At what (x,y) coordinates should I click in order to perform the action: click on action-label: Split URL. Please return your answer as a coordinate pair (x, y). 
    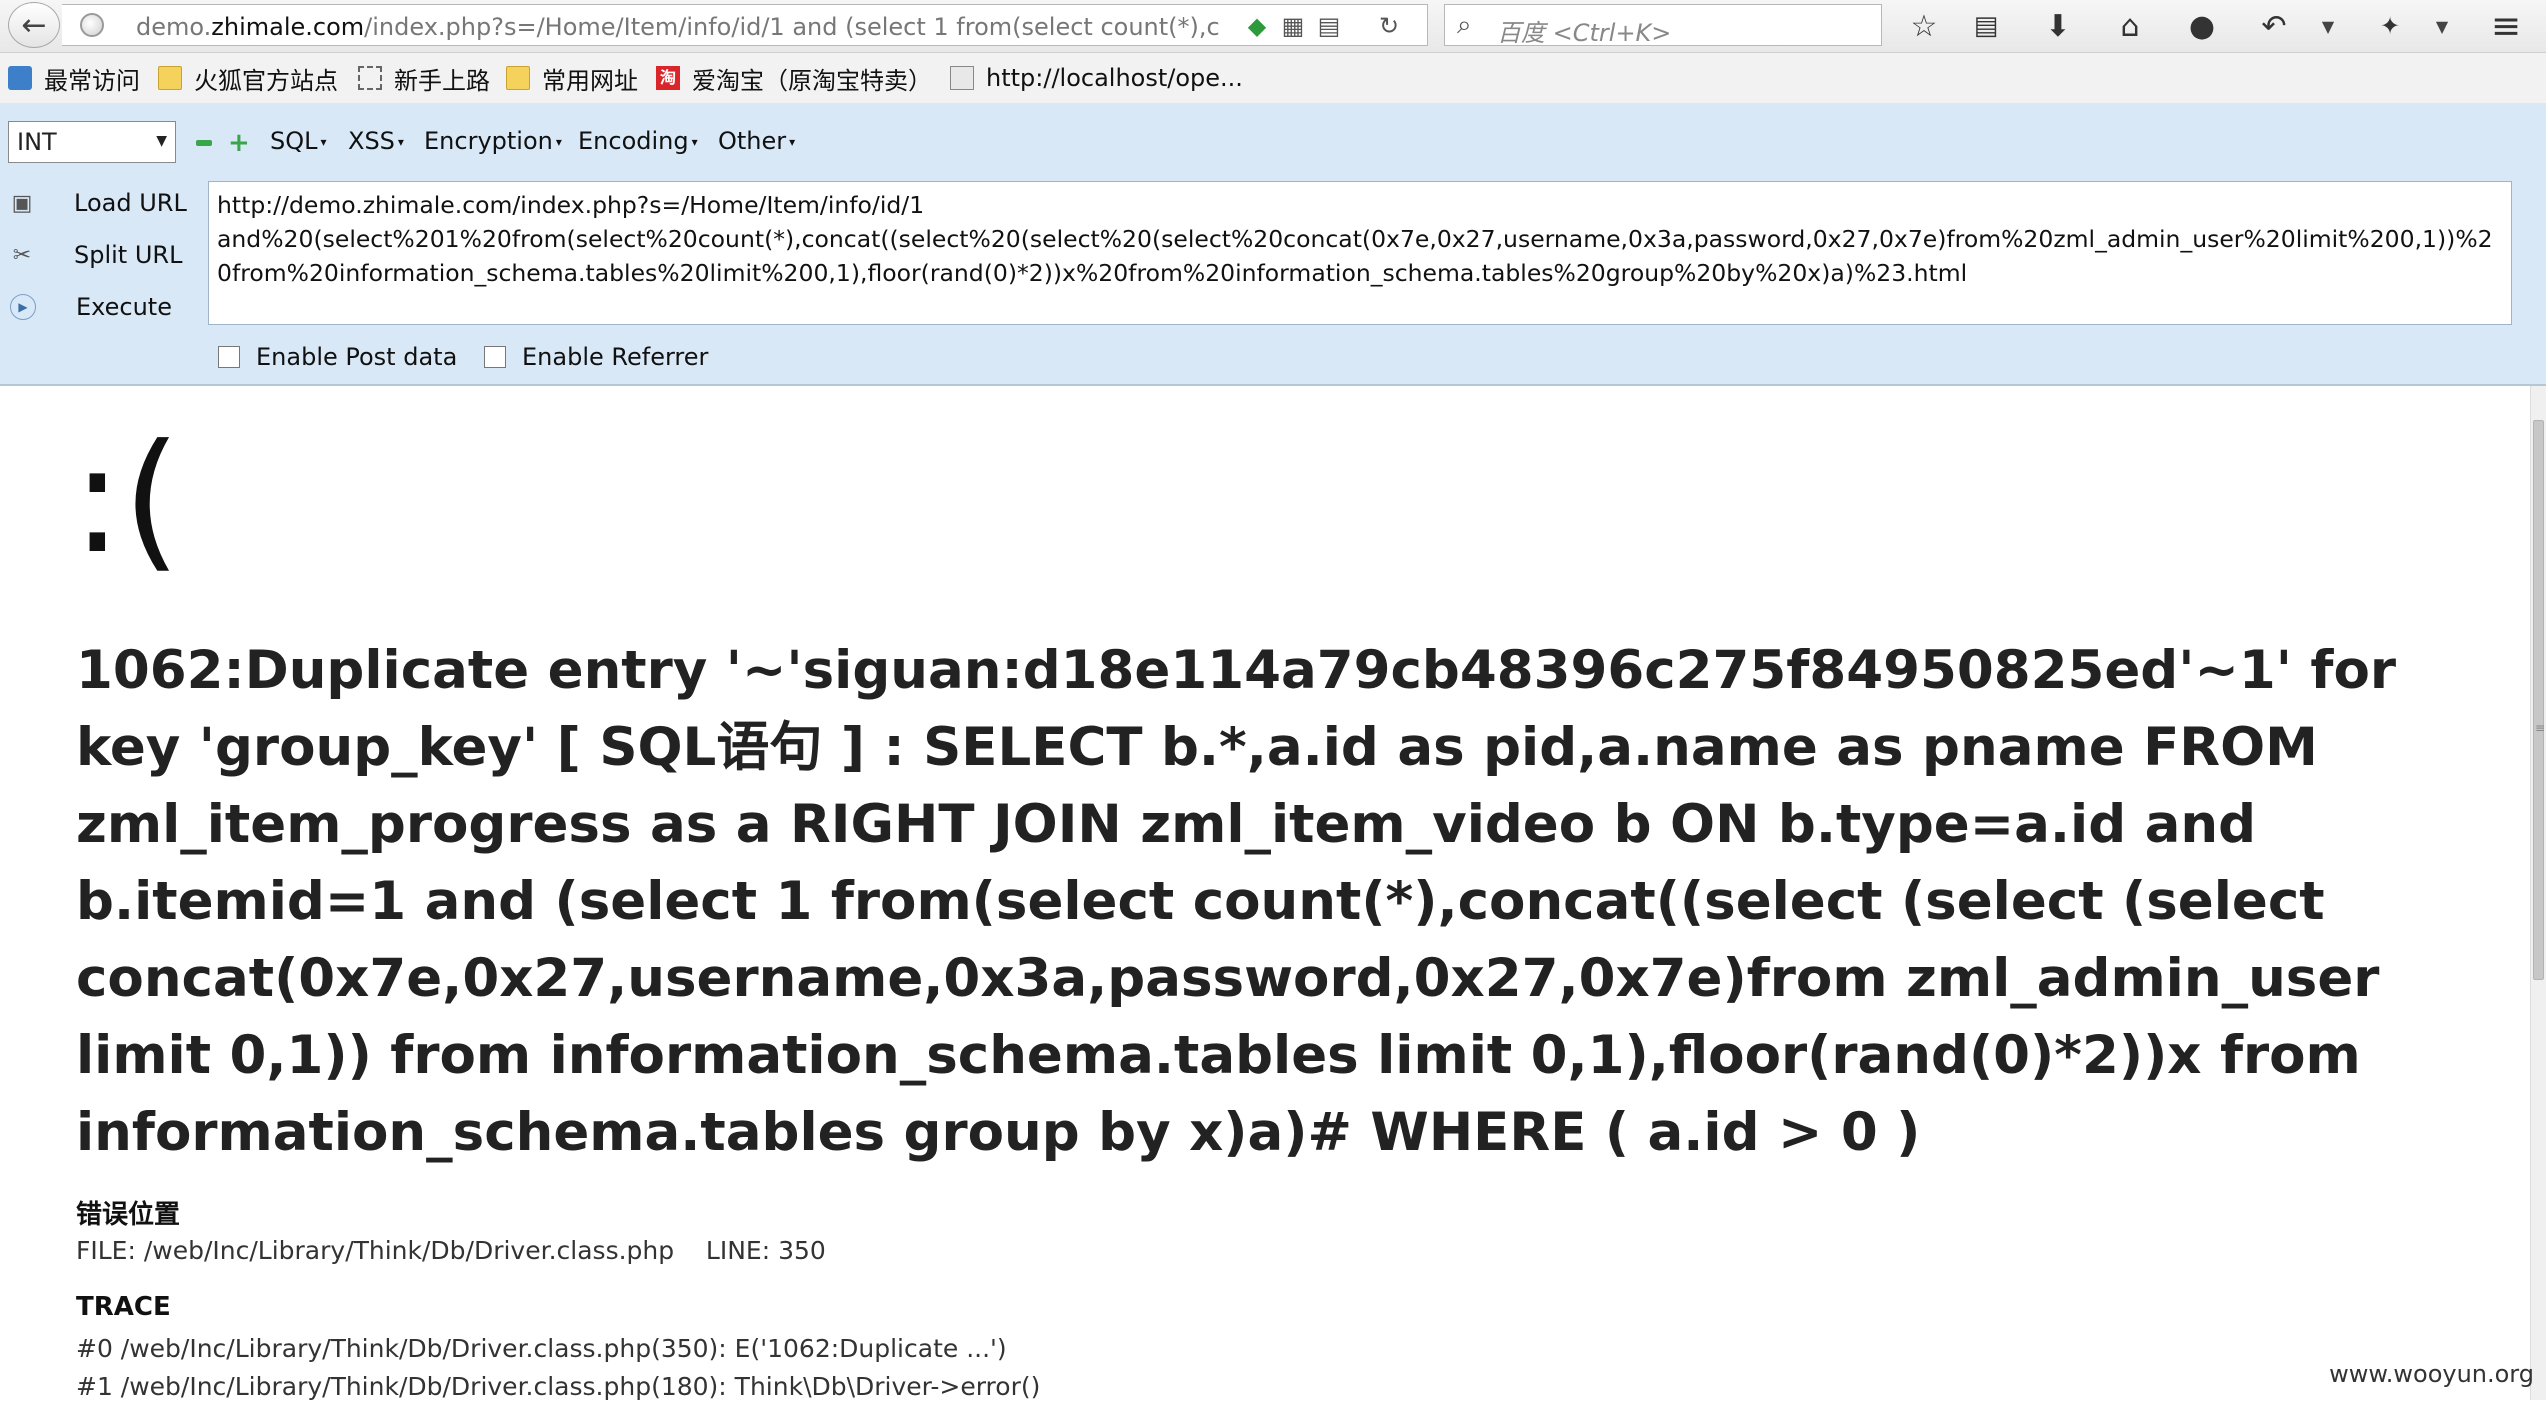
    Looking at the image, I should click on (128, 255).